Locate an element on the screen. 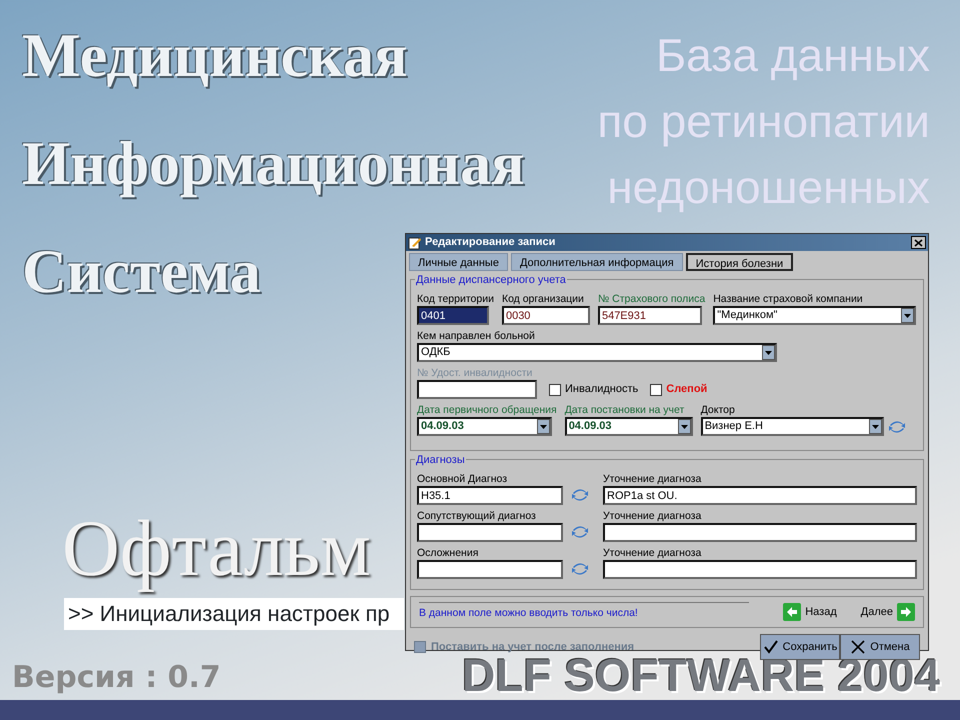 This screenshot has height=720, width=960. window-title: Редактирование записи is located at coordinates (490, 242).